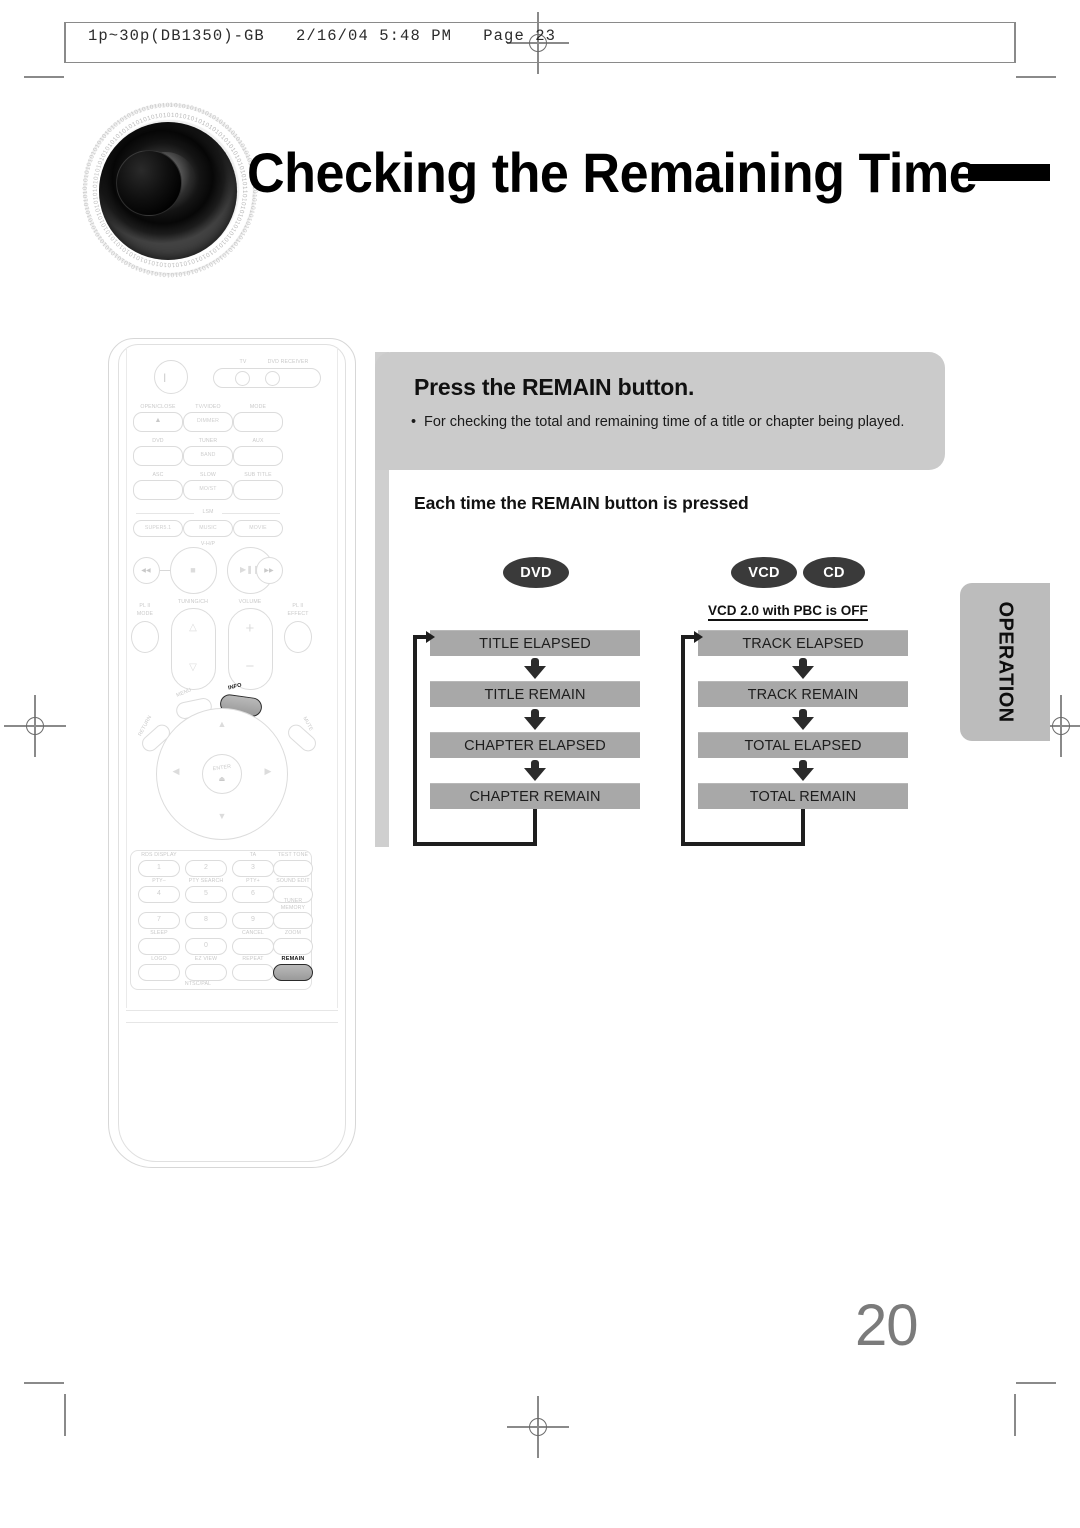 Image resolution: width=1080 pixels, height=1528 pixels. What do you see at coordinates (206, 893) in the screenshot?
I see `keypad-number-5: 5` at bounding box center [206, 893].